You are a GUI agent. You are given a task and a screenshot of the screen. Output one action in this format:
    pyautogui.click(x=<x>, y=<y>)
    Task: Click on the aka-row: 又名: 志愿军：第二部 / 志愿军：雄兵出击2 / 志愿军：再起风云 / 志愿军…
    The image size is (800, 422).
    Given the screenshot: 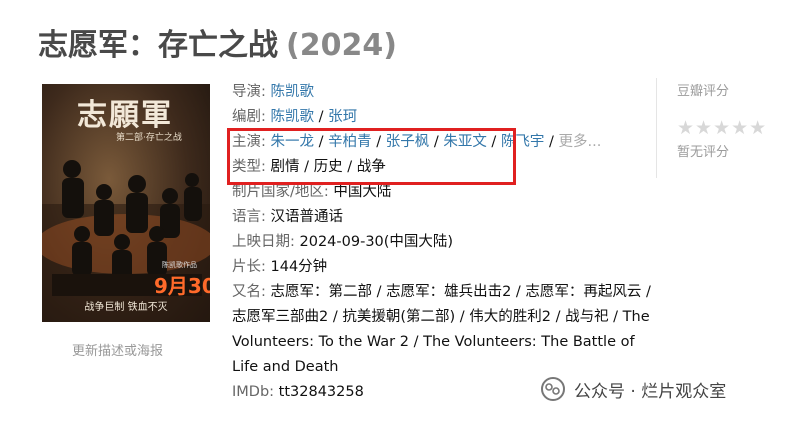 What is the action you would take?
    pyautogui.click(x=442, y=330)
    